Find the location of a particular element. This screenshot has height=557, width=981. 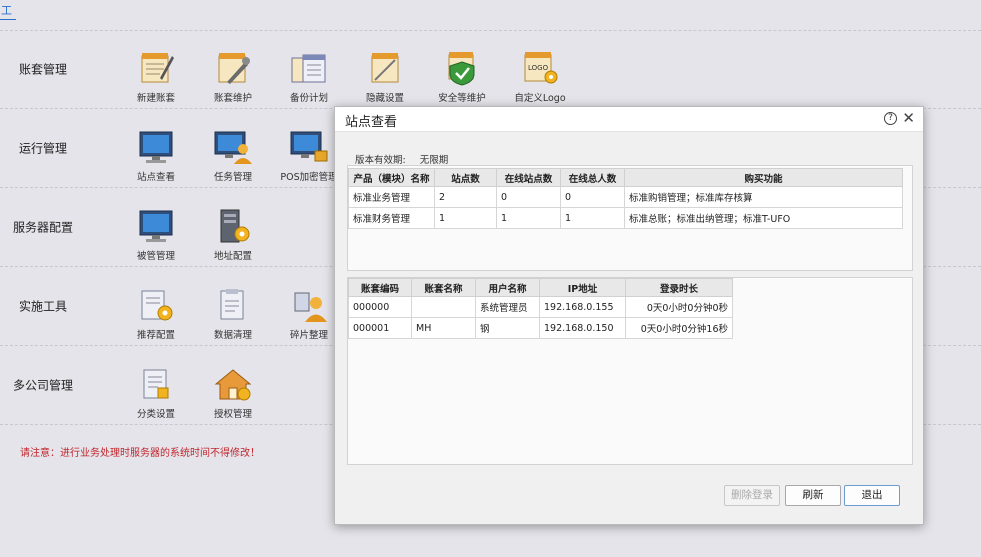

category-settings-icon is located at coordinates (156, 384).